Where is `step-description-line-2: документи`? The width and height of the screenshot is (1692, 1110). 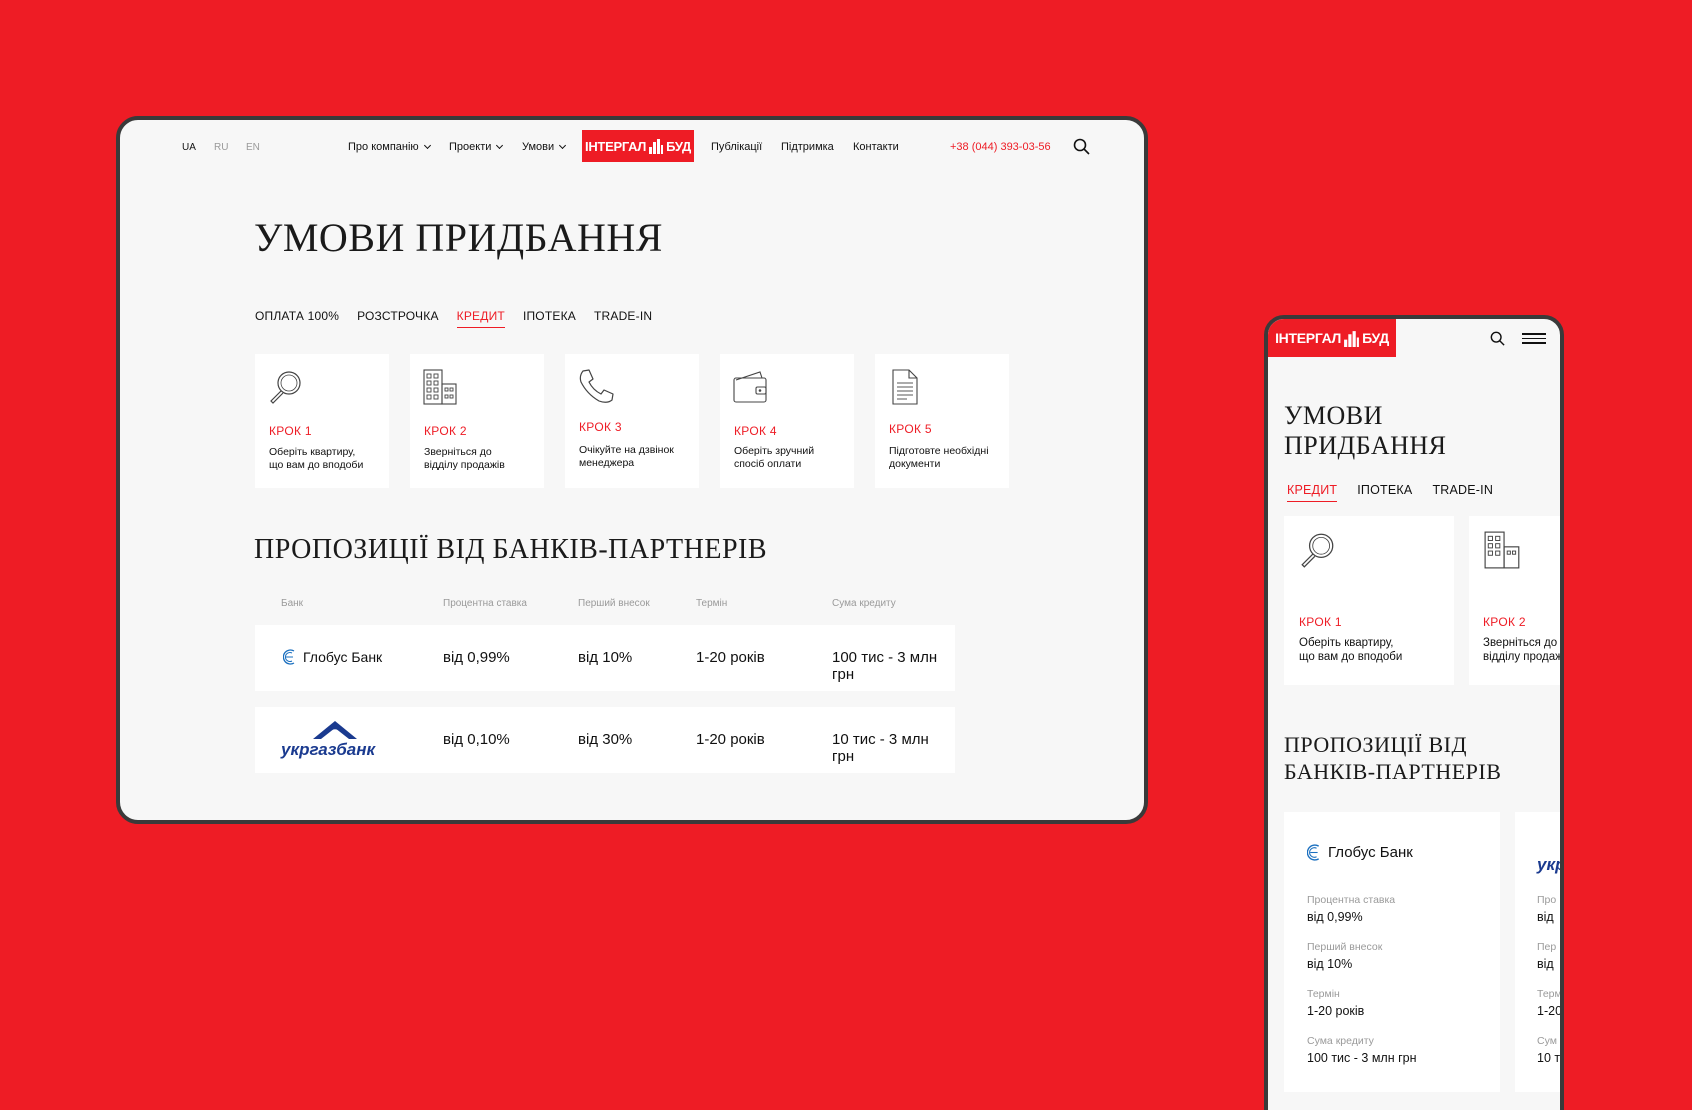
step-description-line-2: документи is located at coordinates (915, 464).